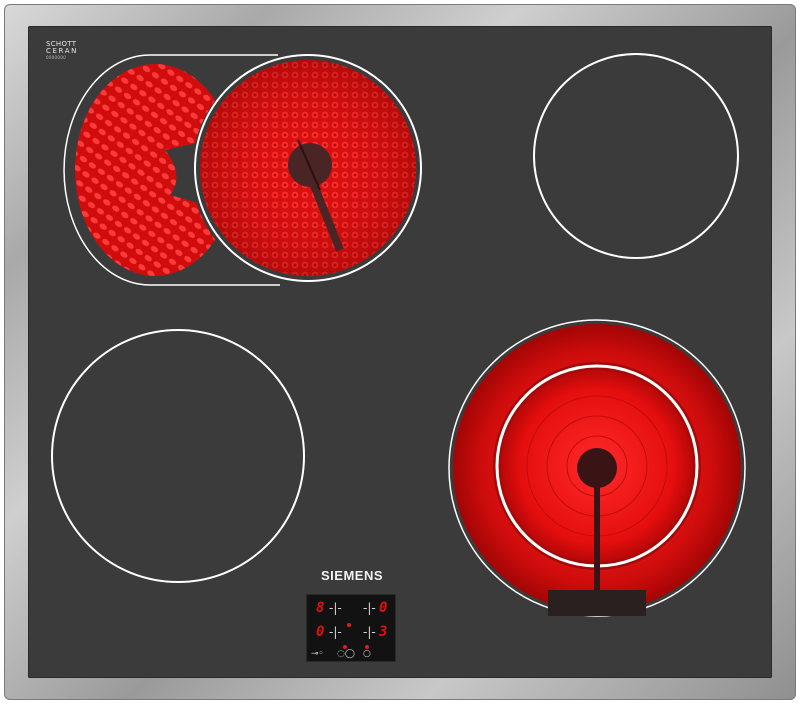 The image size is (800, 704). What do you see at coordinates (320, 608) in the screenshot?
I see `rear-left-level-display: 8` at bounding box center [320, 608].